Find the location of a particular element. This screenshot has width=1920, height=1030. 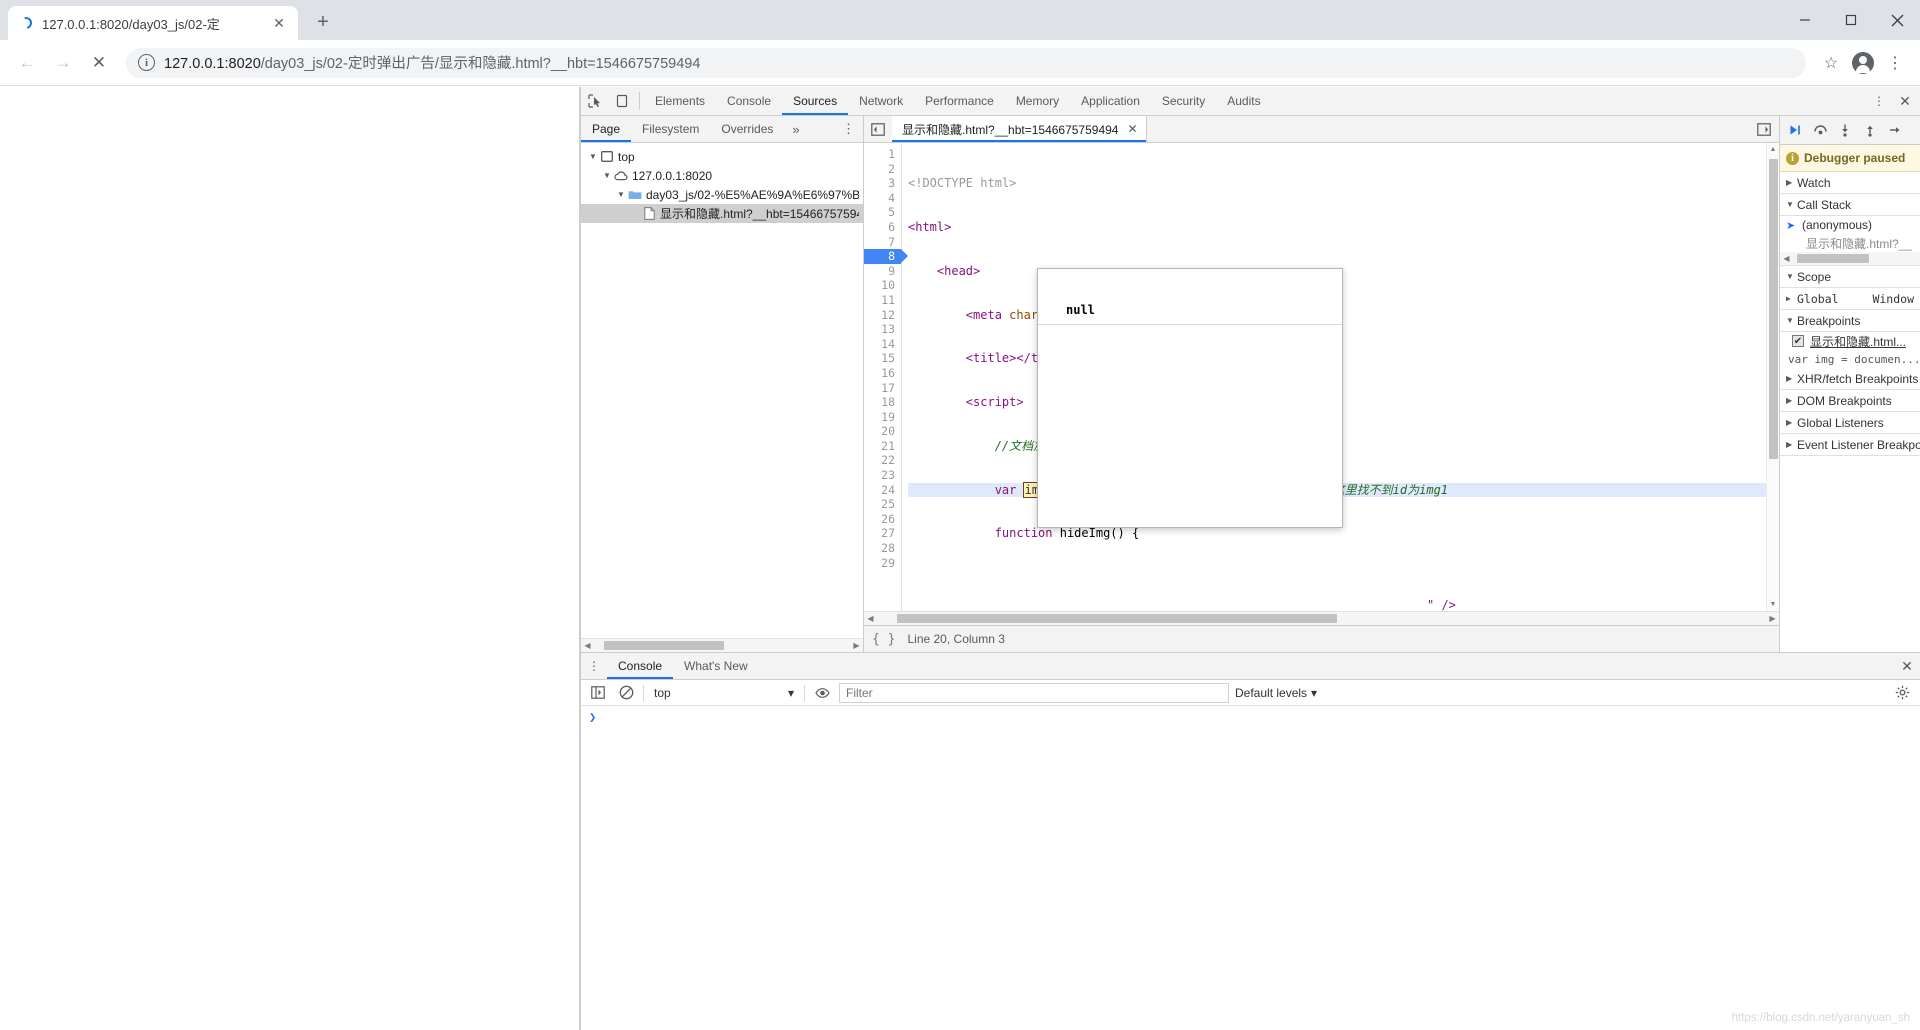

line-number: 17 is located at coordinates (882, 388).